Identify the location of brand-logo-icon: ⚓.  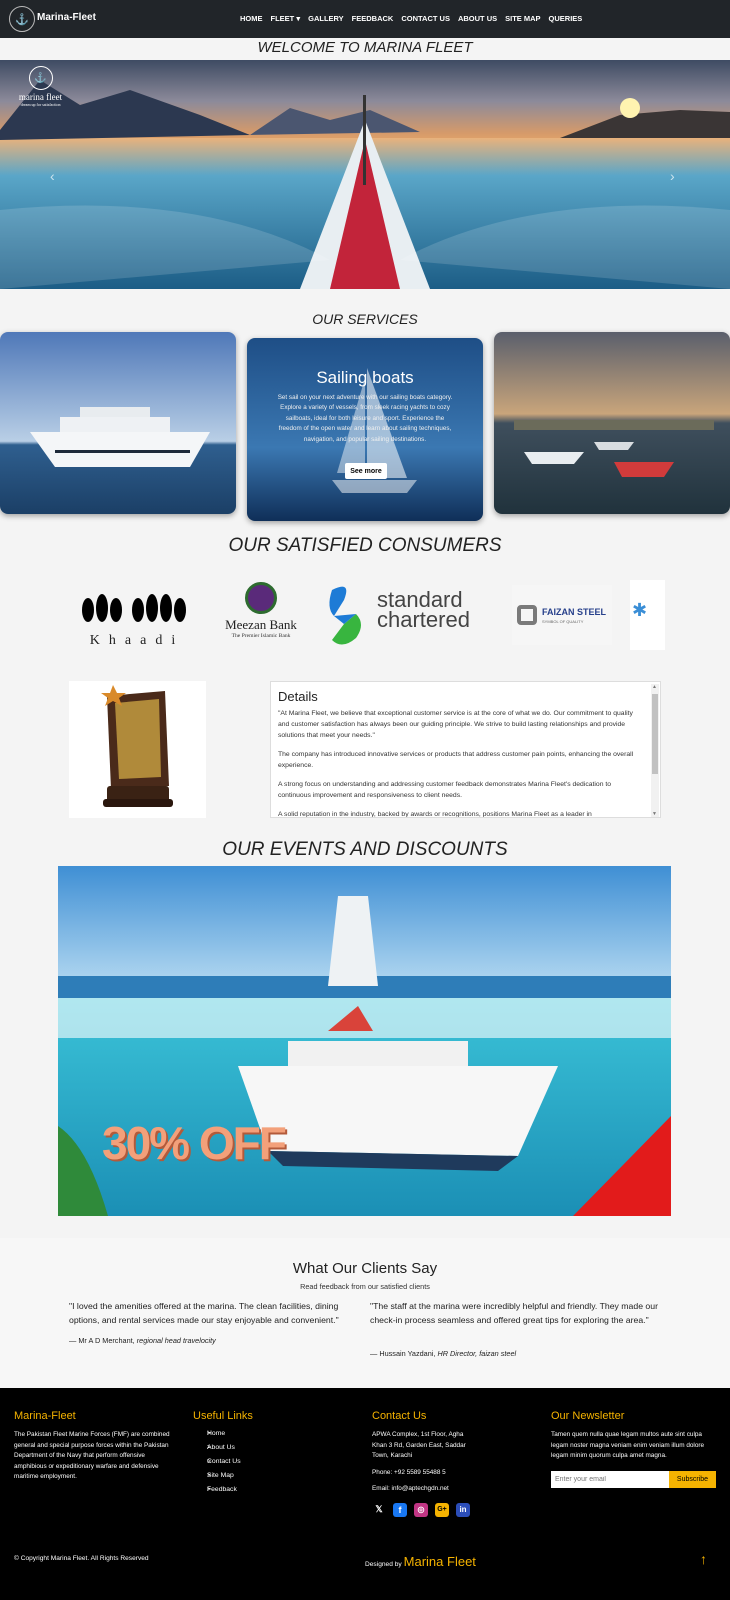
(22, 19).